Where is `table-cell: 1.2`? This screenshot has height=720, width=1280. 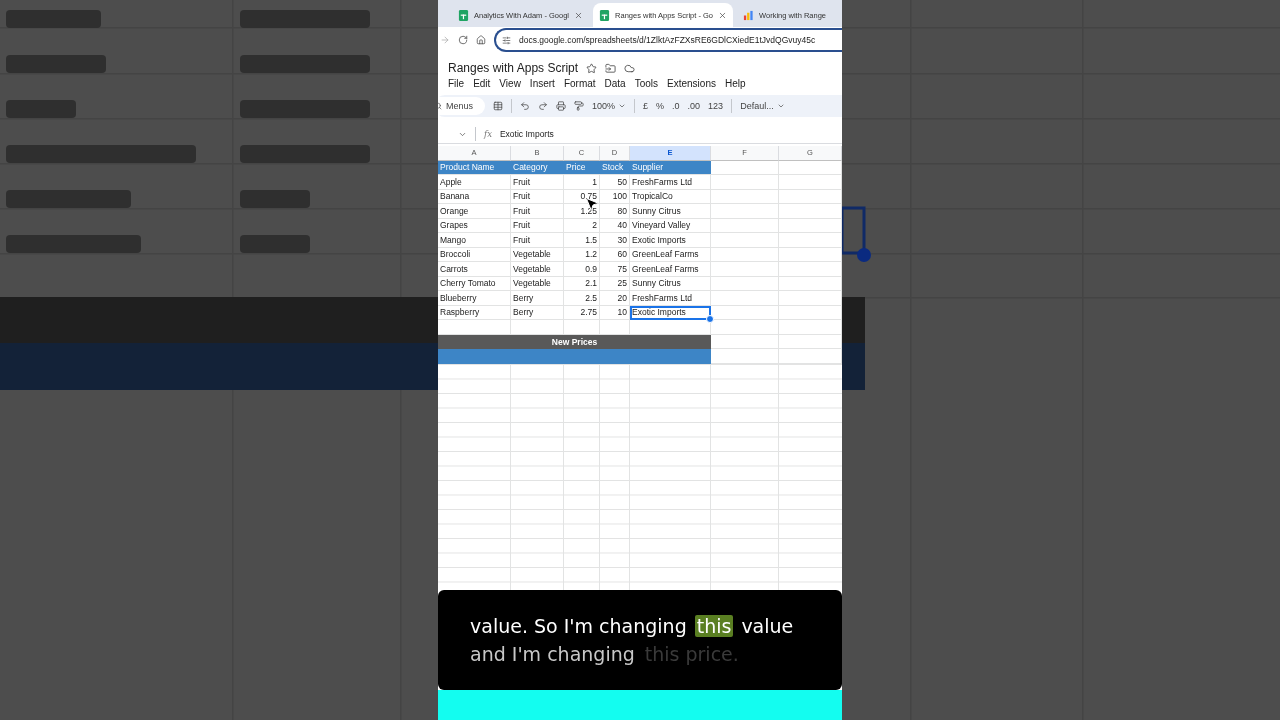
table-cell: 1.2 is located at coordinates (582, 254).